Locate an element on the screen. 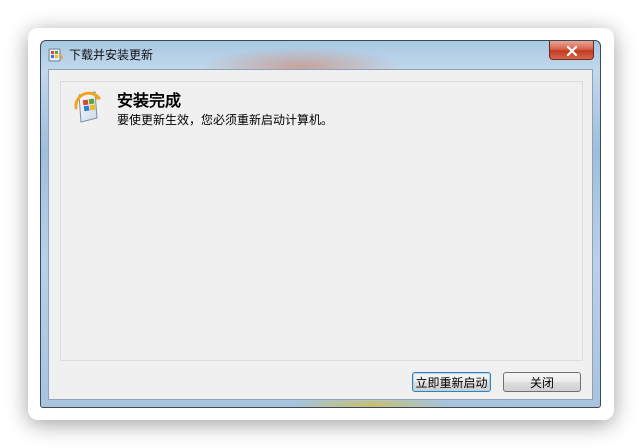  close-button: 关闭 is located at coordinates (542, 382).